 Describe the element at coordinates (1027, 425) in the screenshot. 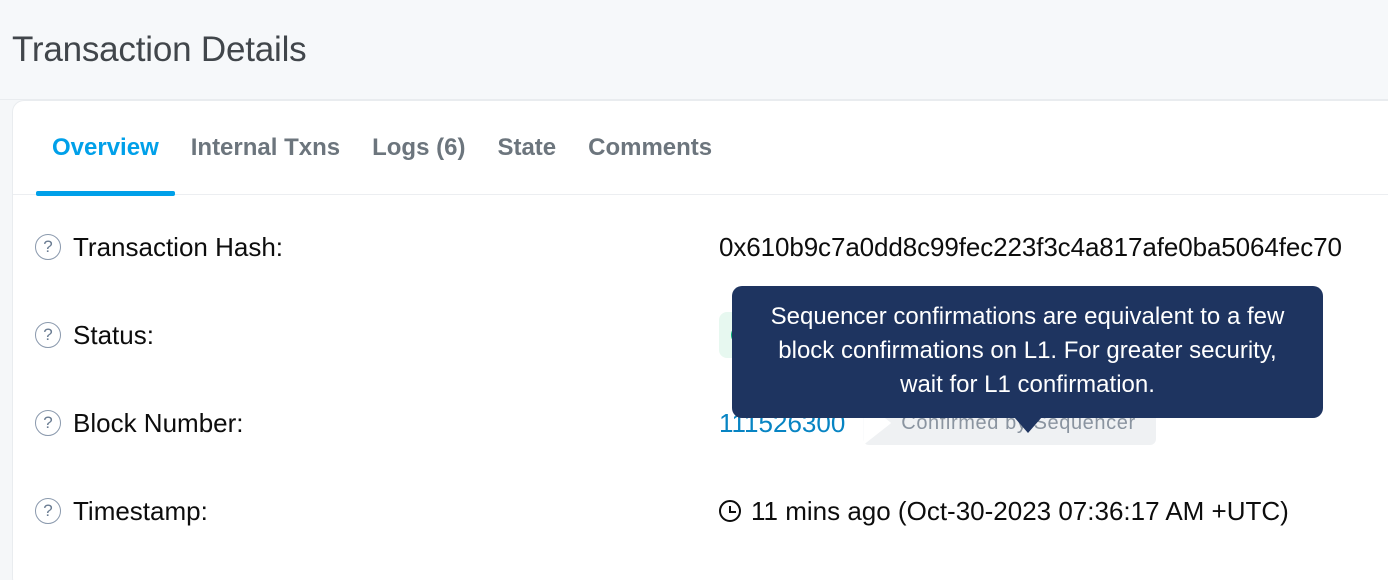

I see `tooltip-arrow-icon` at that location.